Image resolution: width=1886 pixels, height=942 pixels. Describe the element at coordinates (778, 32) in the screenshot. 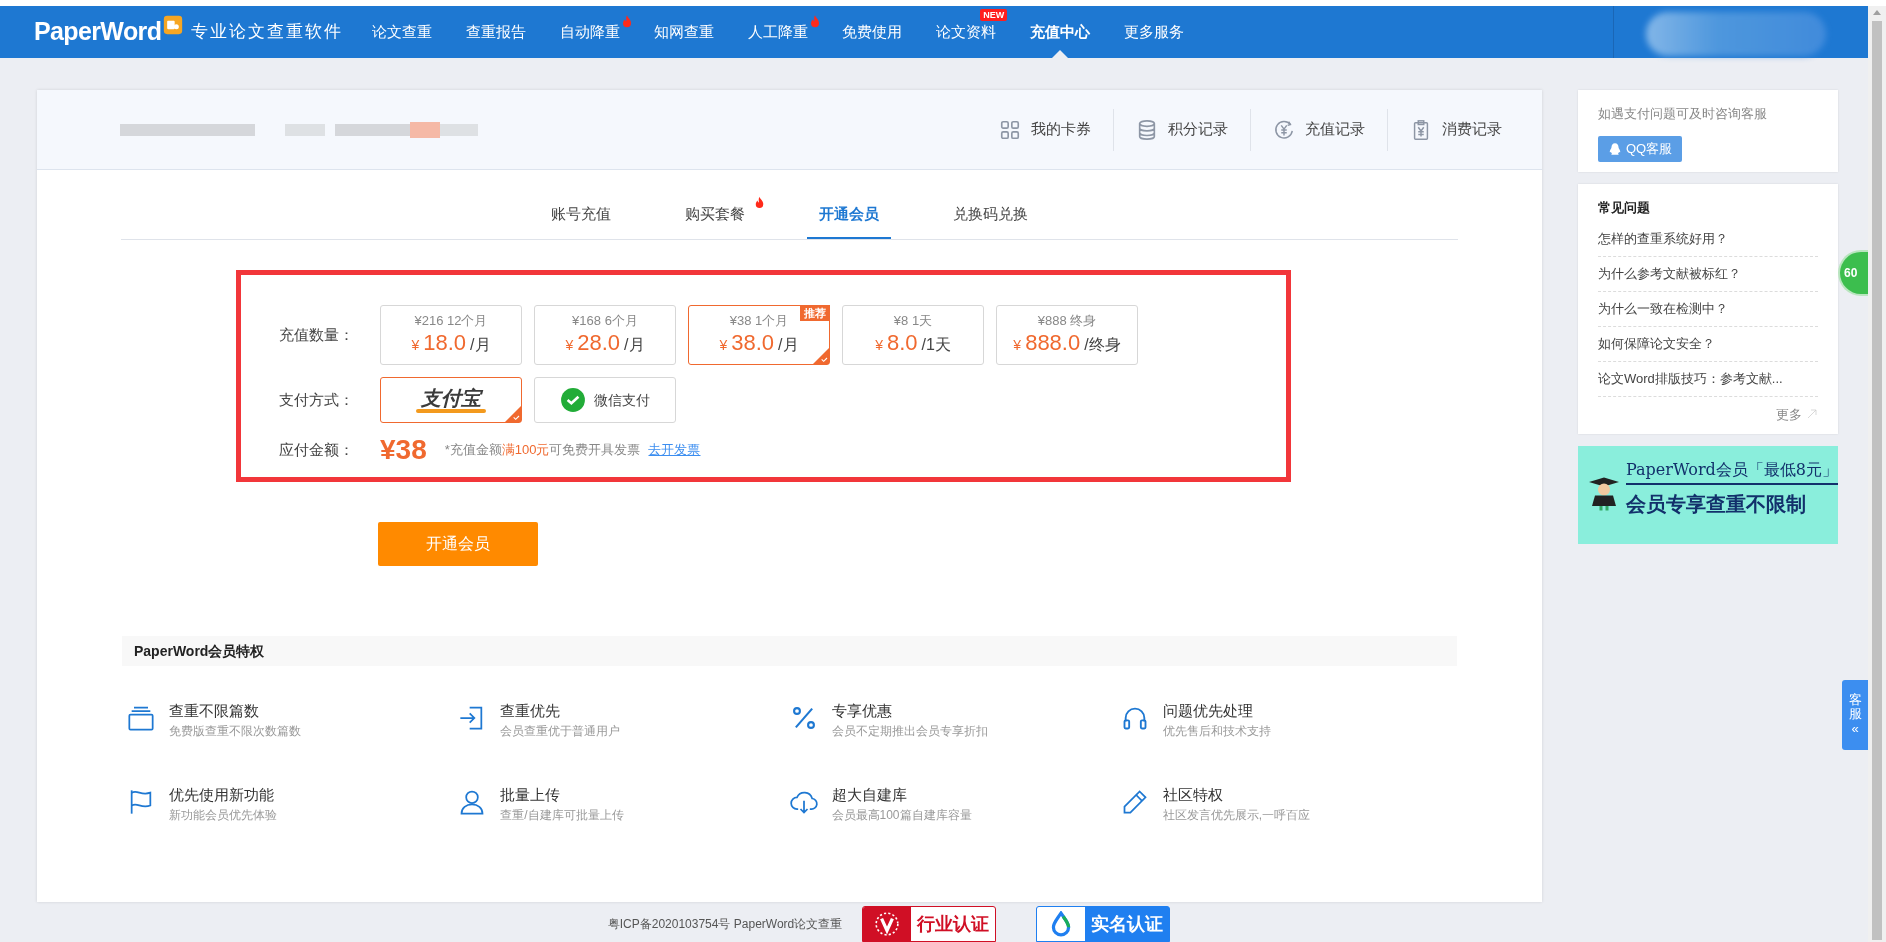

I see `nav-link: 人工降重` at that location.